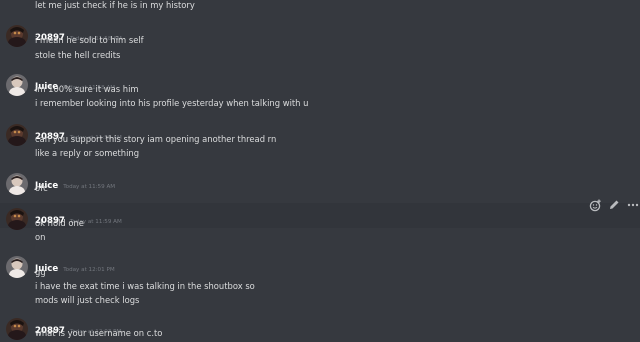  I want to click on timestamp: Today at 11:59 AM, so click(89, 187).